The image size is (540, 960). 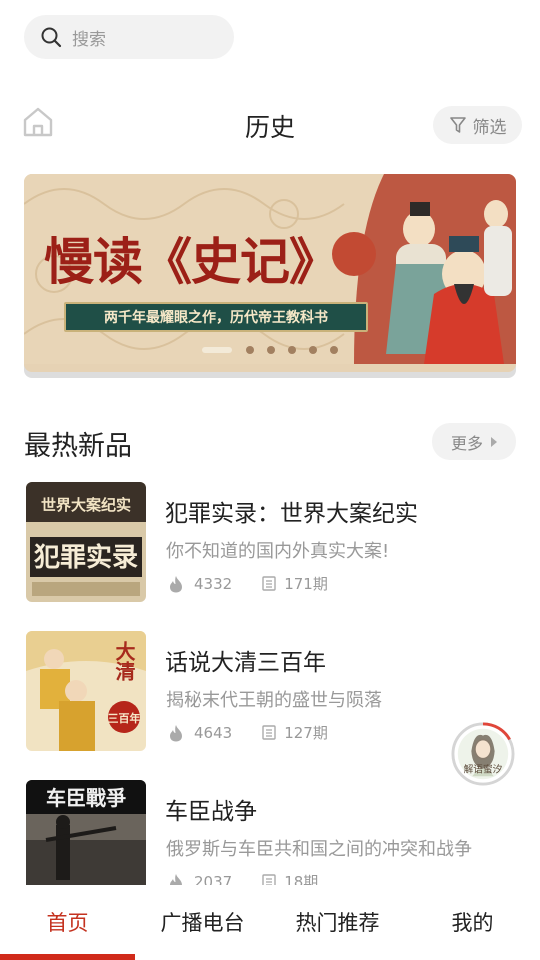 I want to click on carousel-dot-active, so click(x=217, y=350).